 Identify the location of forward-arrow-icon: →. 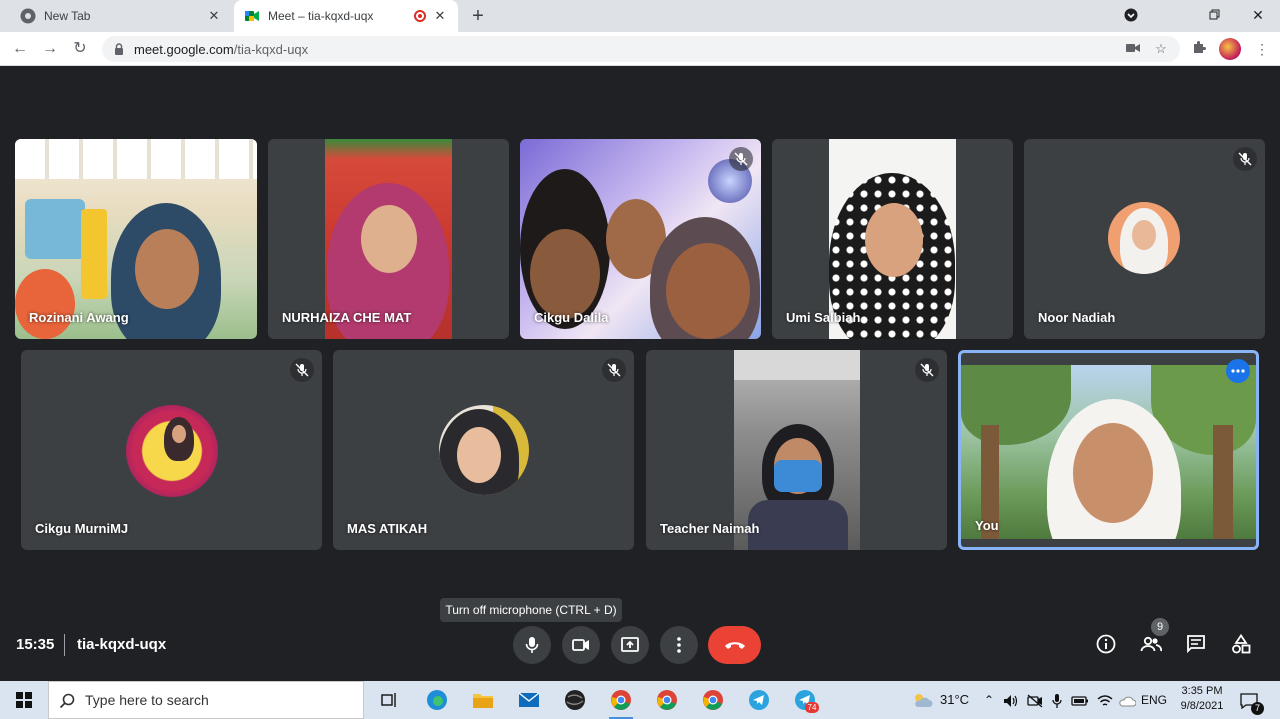
(50, 49).